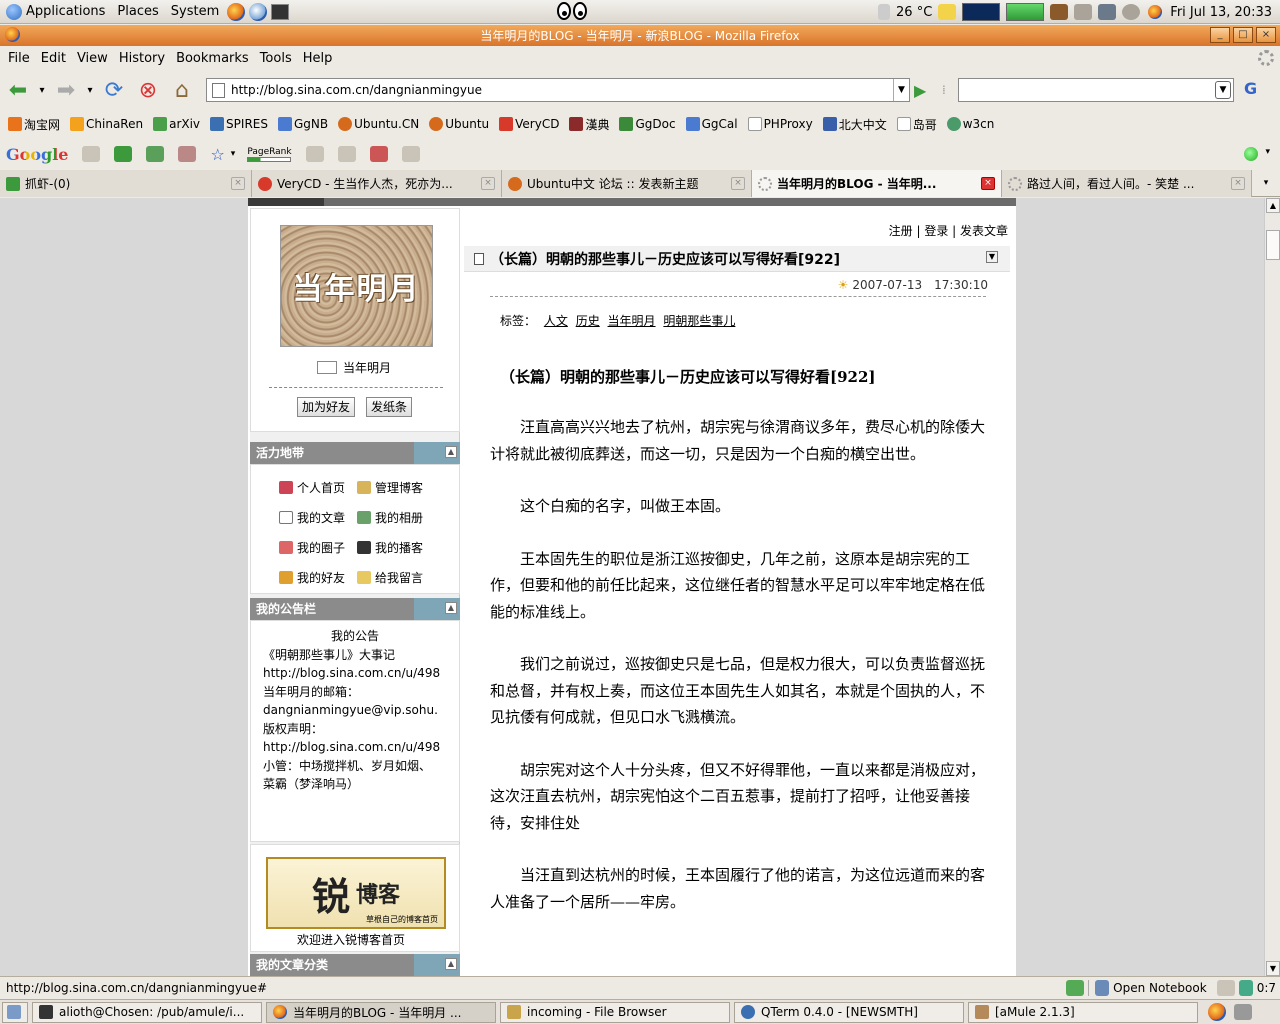 The width and height of the screenshot is (1280, 1024). Describe the element at coordinates (1273, 205) in the screenshot. I see `scroll-up-icon: ▲` at that location.